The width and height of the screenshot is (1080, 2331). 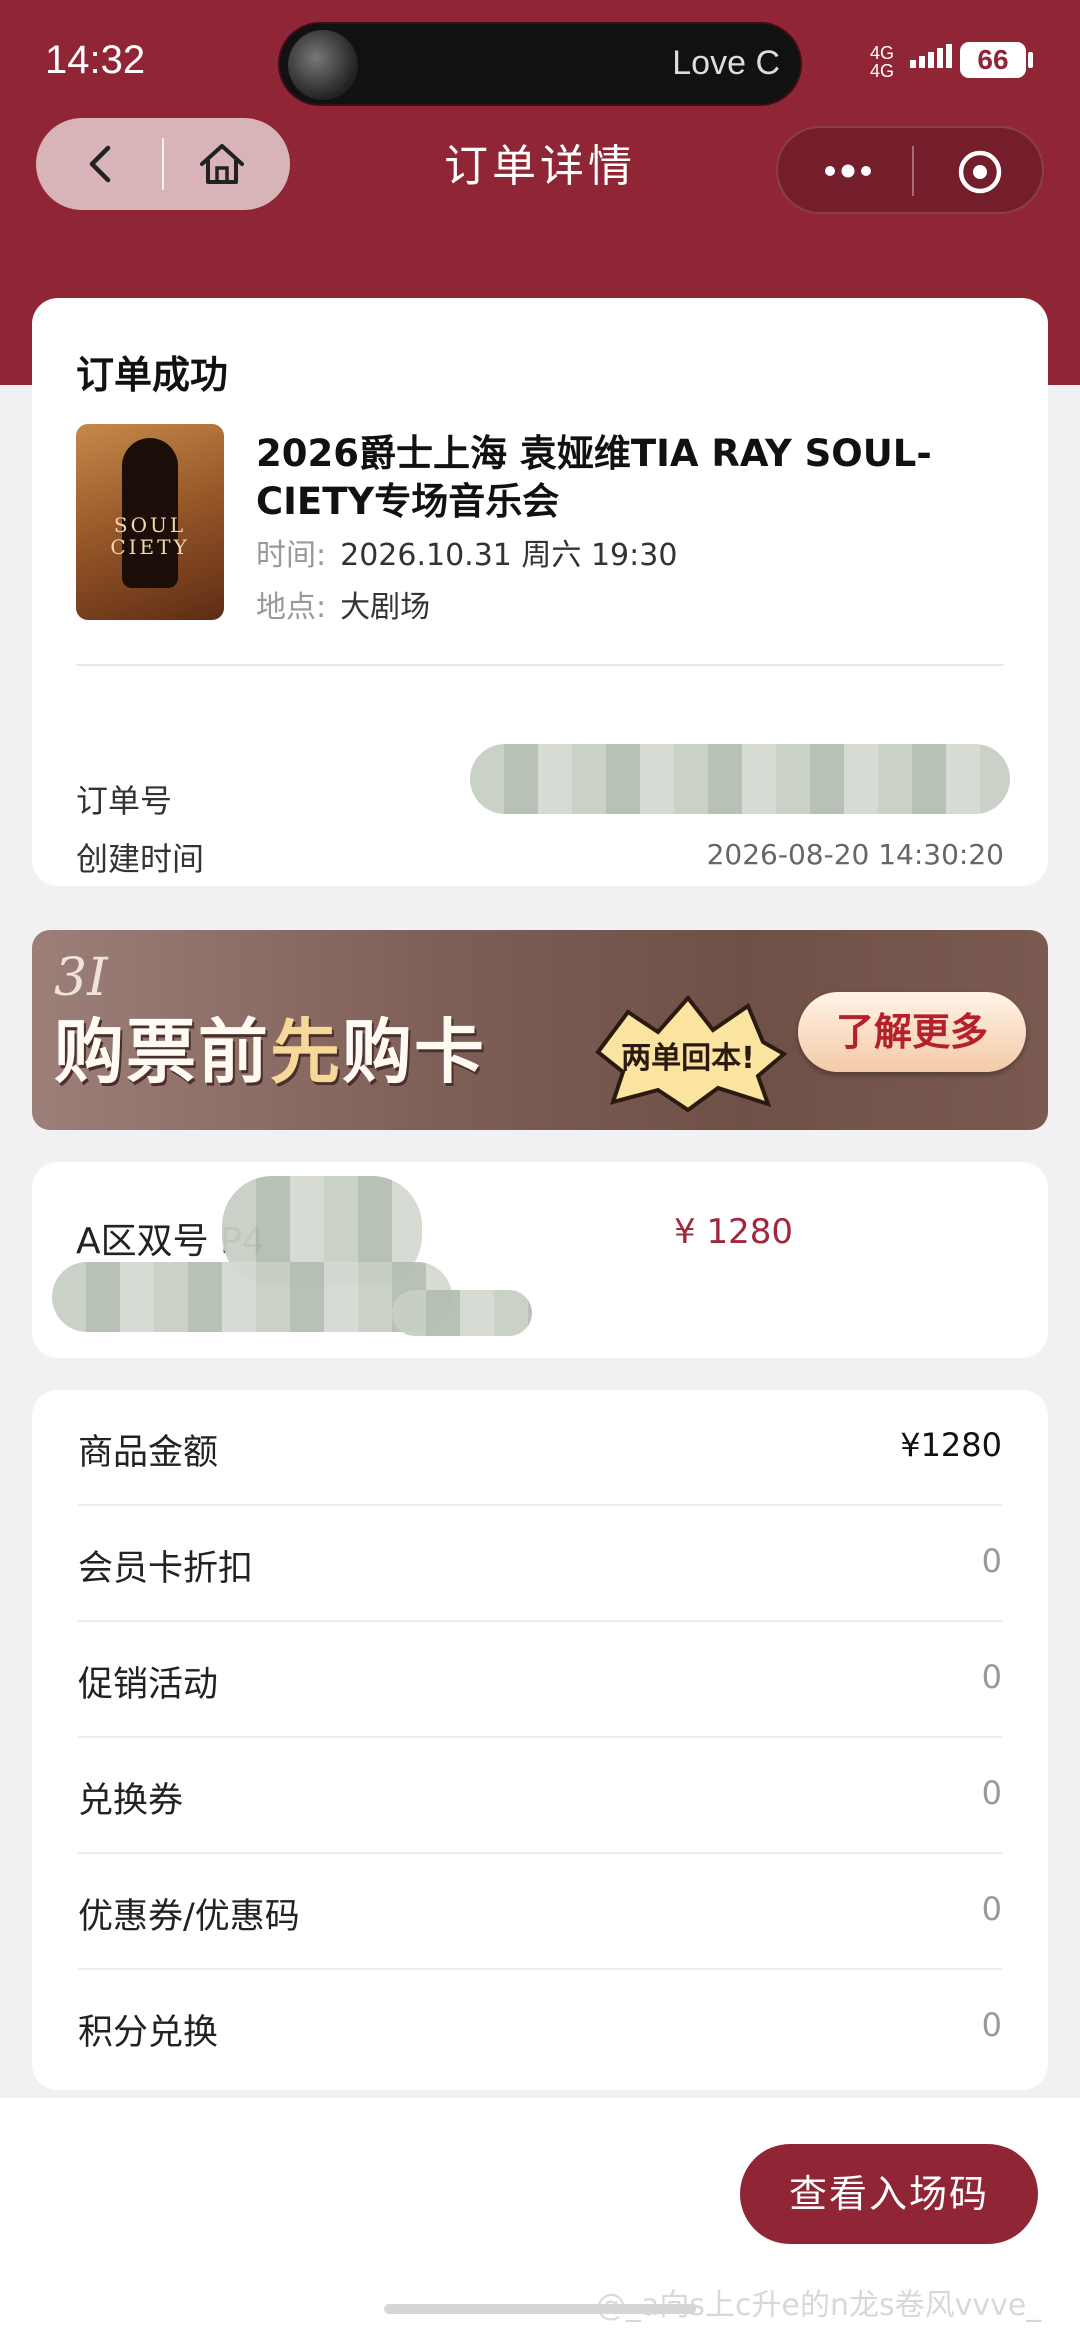 I want to click on seat-price: ¥ 1280, so click(x=733, y=1232).